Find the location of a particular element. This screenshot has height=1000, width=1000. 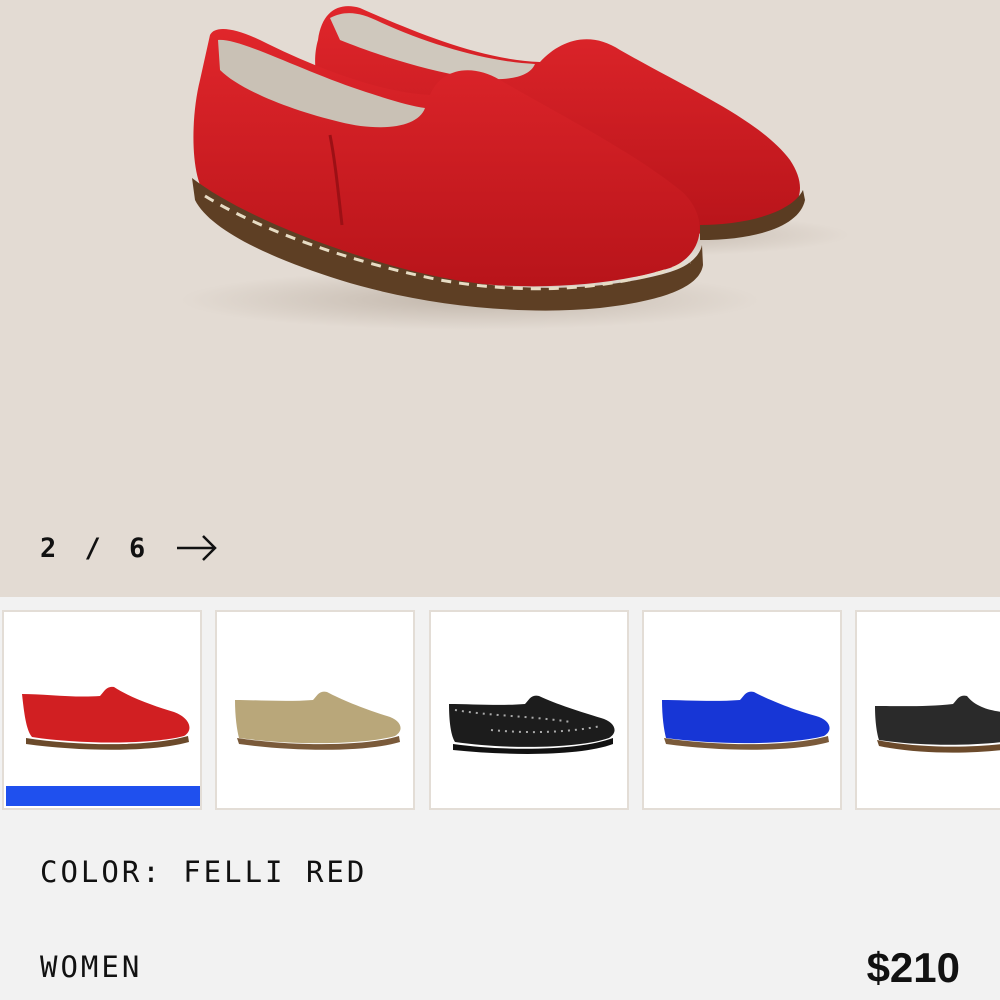

thumbnail-black-leather is located at coordinates (927, 710).